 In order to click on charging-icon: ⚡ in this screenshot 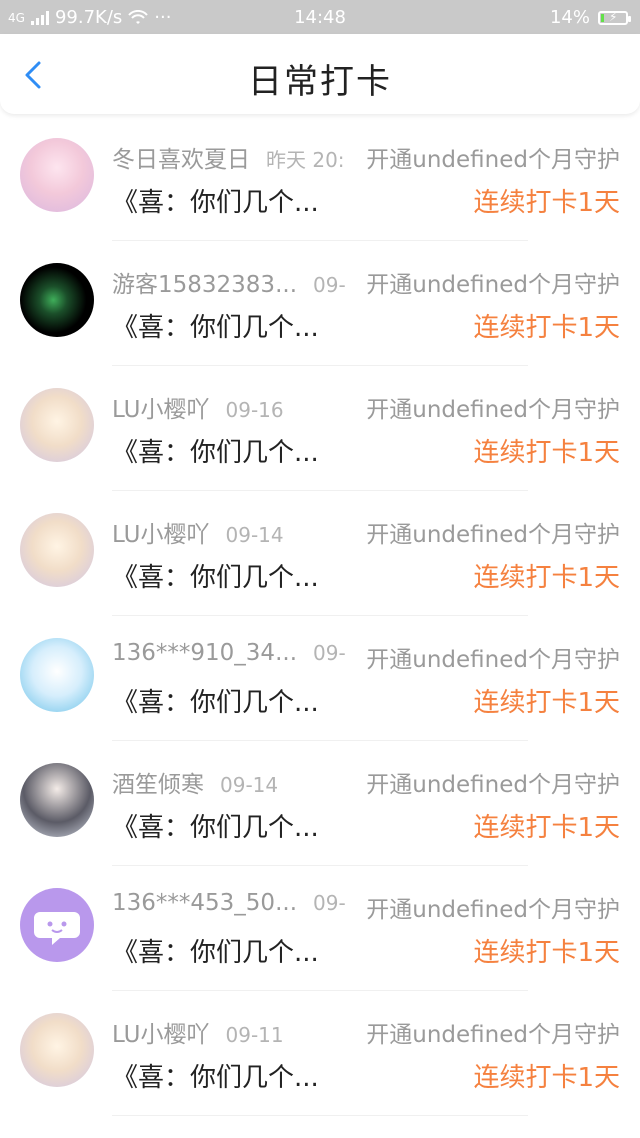, I will do `click(613, 16)`.